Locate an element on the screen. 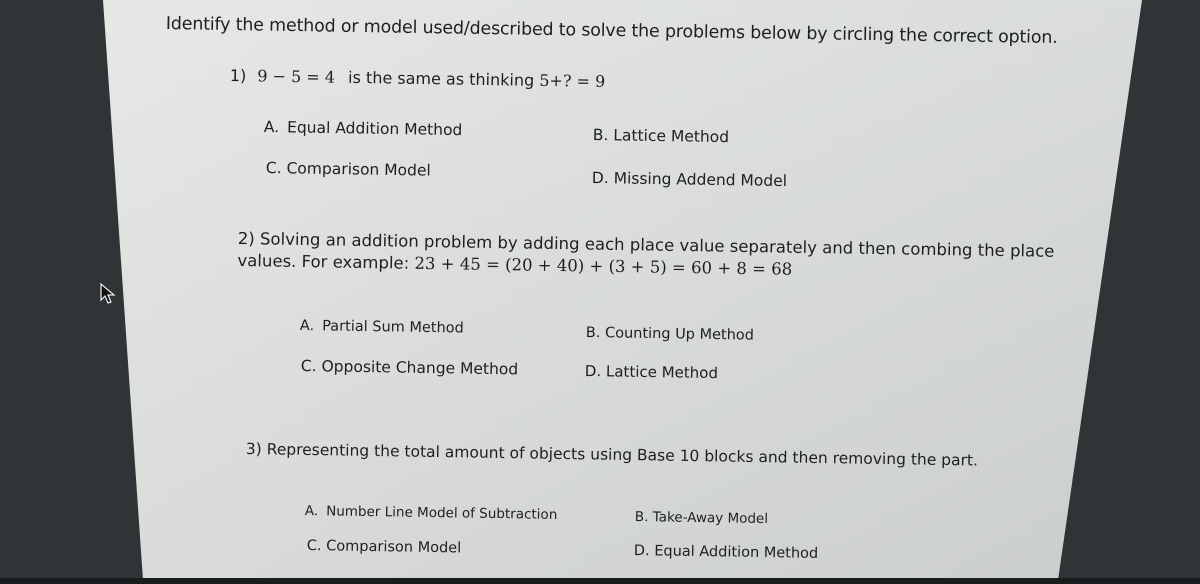 The width and height of the screenshot is (1200, 584). option-3b: B. Take-Away Model is located at coordinates (701, 518).